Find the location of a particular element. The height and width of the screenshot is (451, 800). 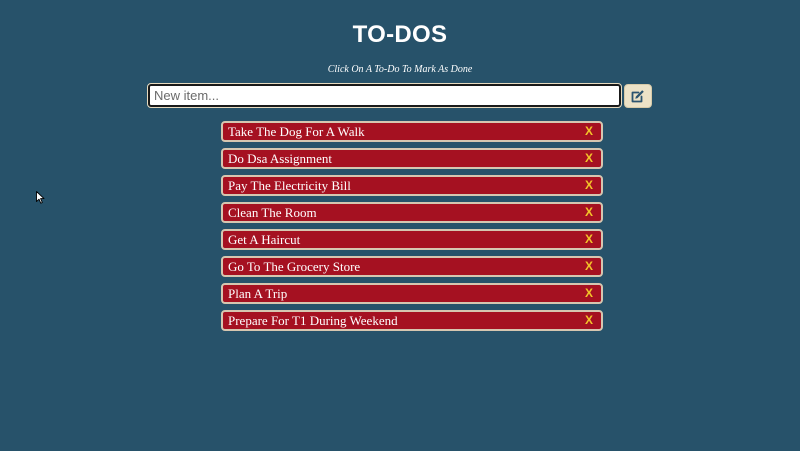

todo-text: Take The Dog For A Walk is located at coordinates (296, 131).